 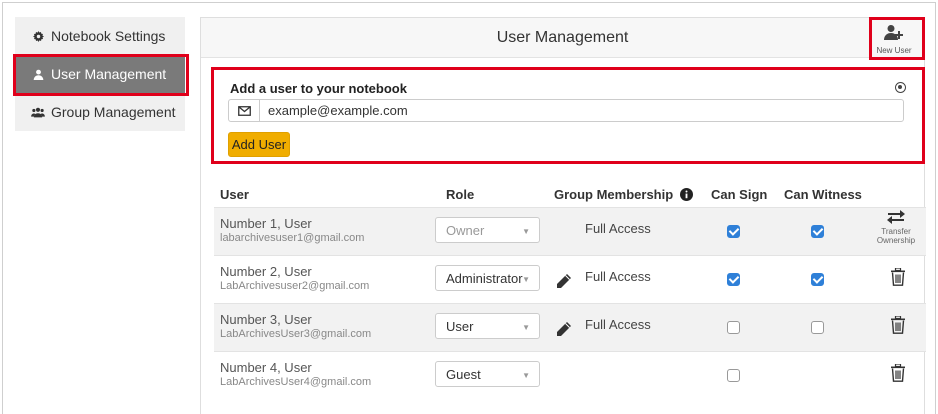 What do you see at coordinates (487, 230) in the screenshot?
I see `role-select: Owner ▼` at bounding box center [487, 230].